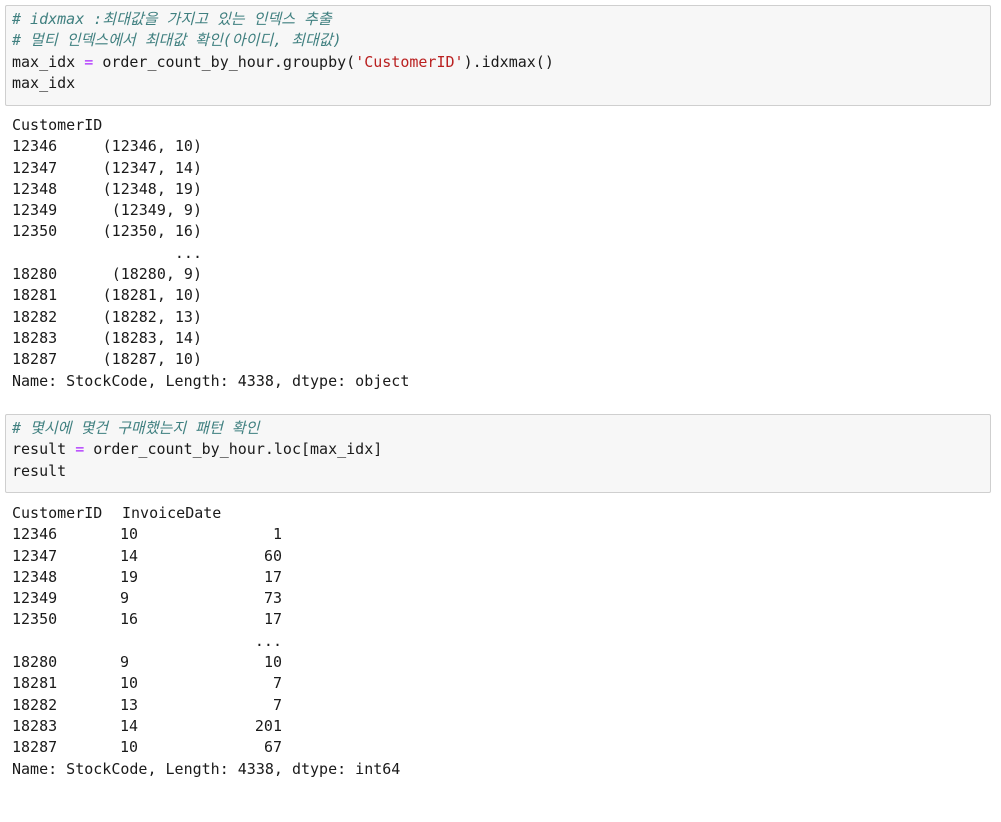  Describe the element at coordinates (152, 188) in the screenshot. I see `tuple-value: (12348, 19)` at that location.